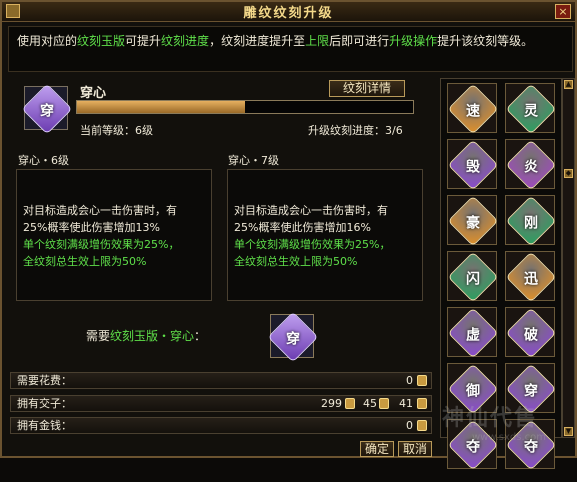 Image resolution: width=577 pixels, height=482 pixels. I want to click on money-row: 拥有金钱： 0, so click(221, 425).